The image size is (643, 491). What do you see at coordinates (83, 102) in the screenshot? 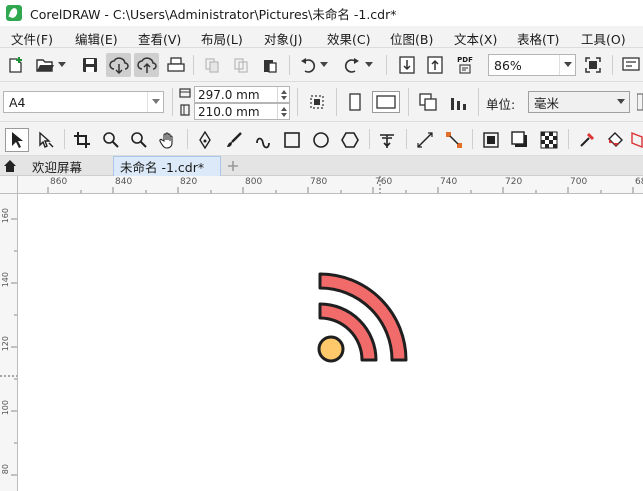
I see `page-size-select: A4` at bounding box center [83, 102].